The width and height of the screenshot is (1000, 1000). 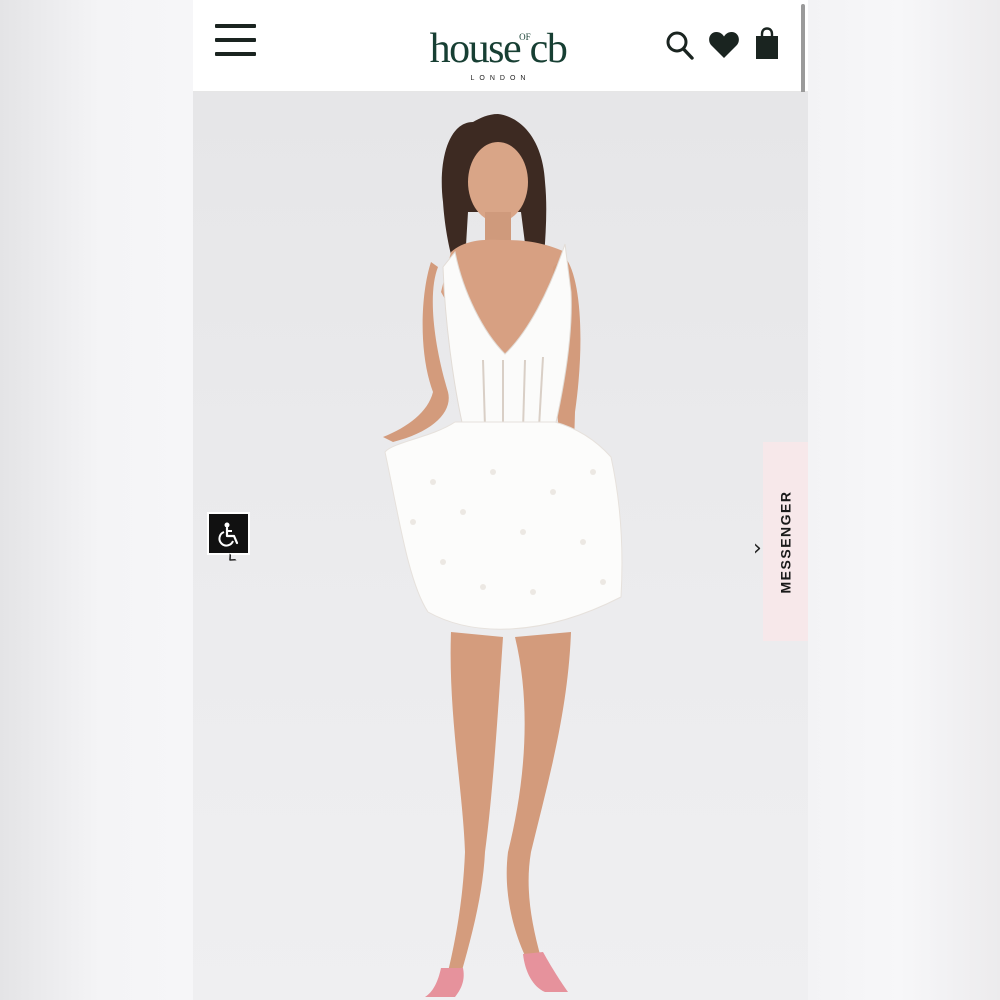 What do you see at coordinates (227, 534) in the screenshot?
I see `wheelchair-icon` at bounding box center [227, 534].